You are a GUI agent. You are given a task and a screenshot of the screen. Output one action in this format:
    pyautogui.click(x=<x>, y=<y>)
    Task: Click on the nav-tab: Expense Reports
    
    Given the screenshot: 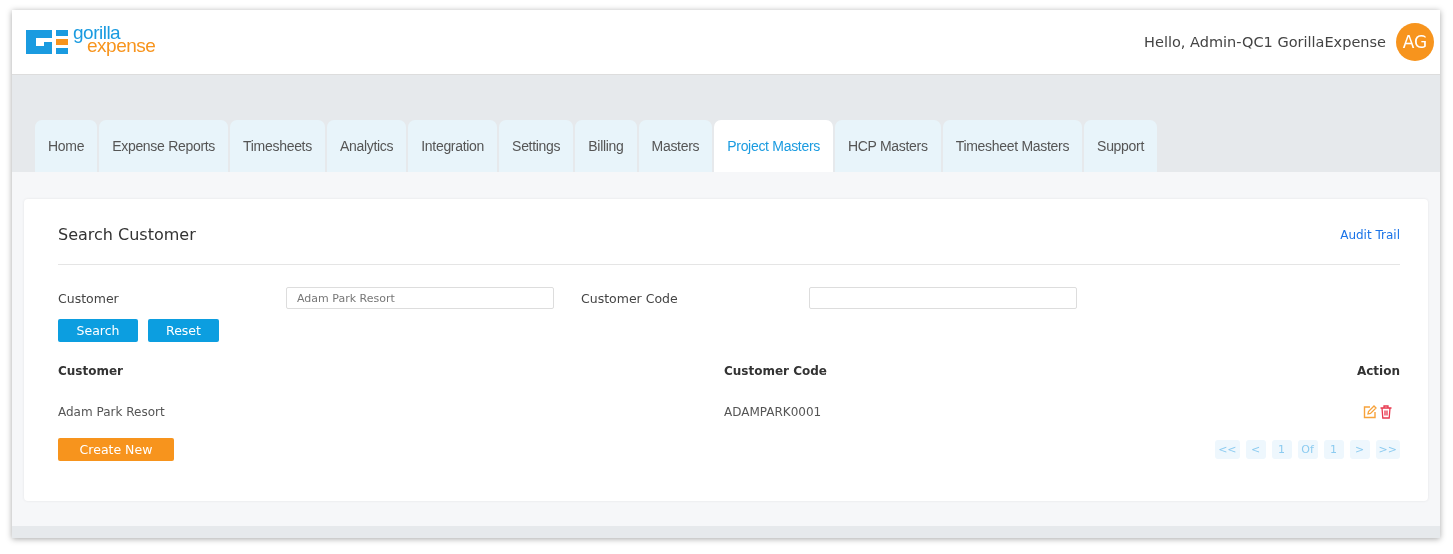 What is the action you would take?
    pyautogui.click(x=164, y=146)
    